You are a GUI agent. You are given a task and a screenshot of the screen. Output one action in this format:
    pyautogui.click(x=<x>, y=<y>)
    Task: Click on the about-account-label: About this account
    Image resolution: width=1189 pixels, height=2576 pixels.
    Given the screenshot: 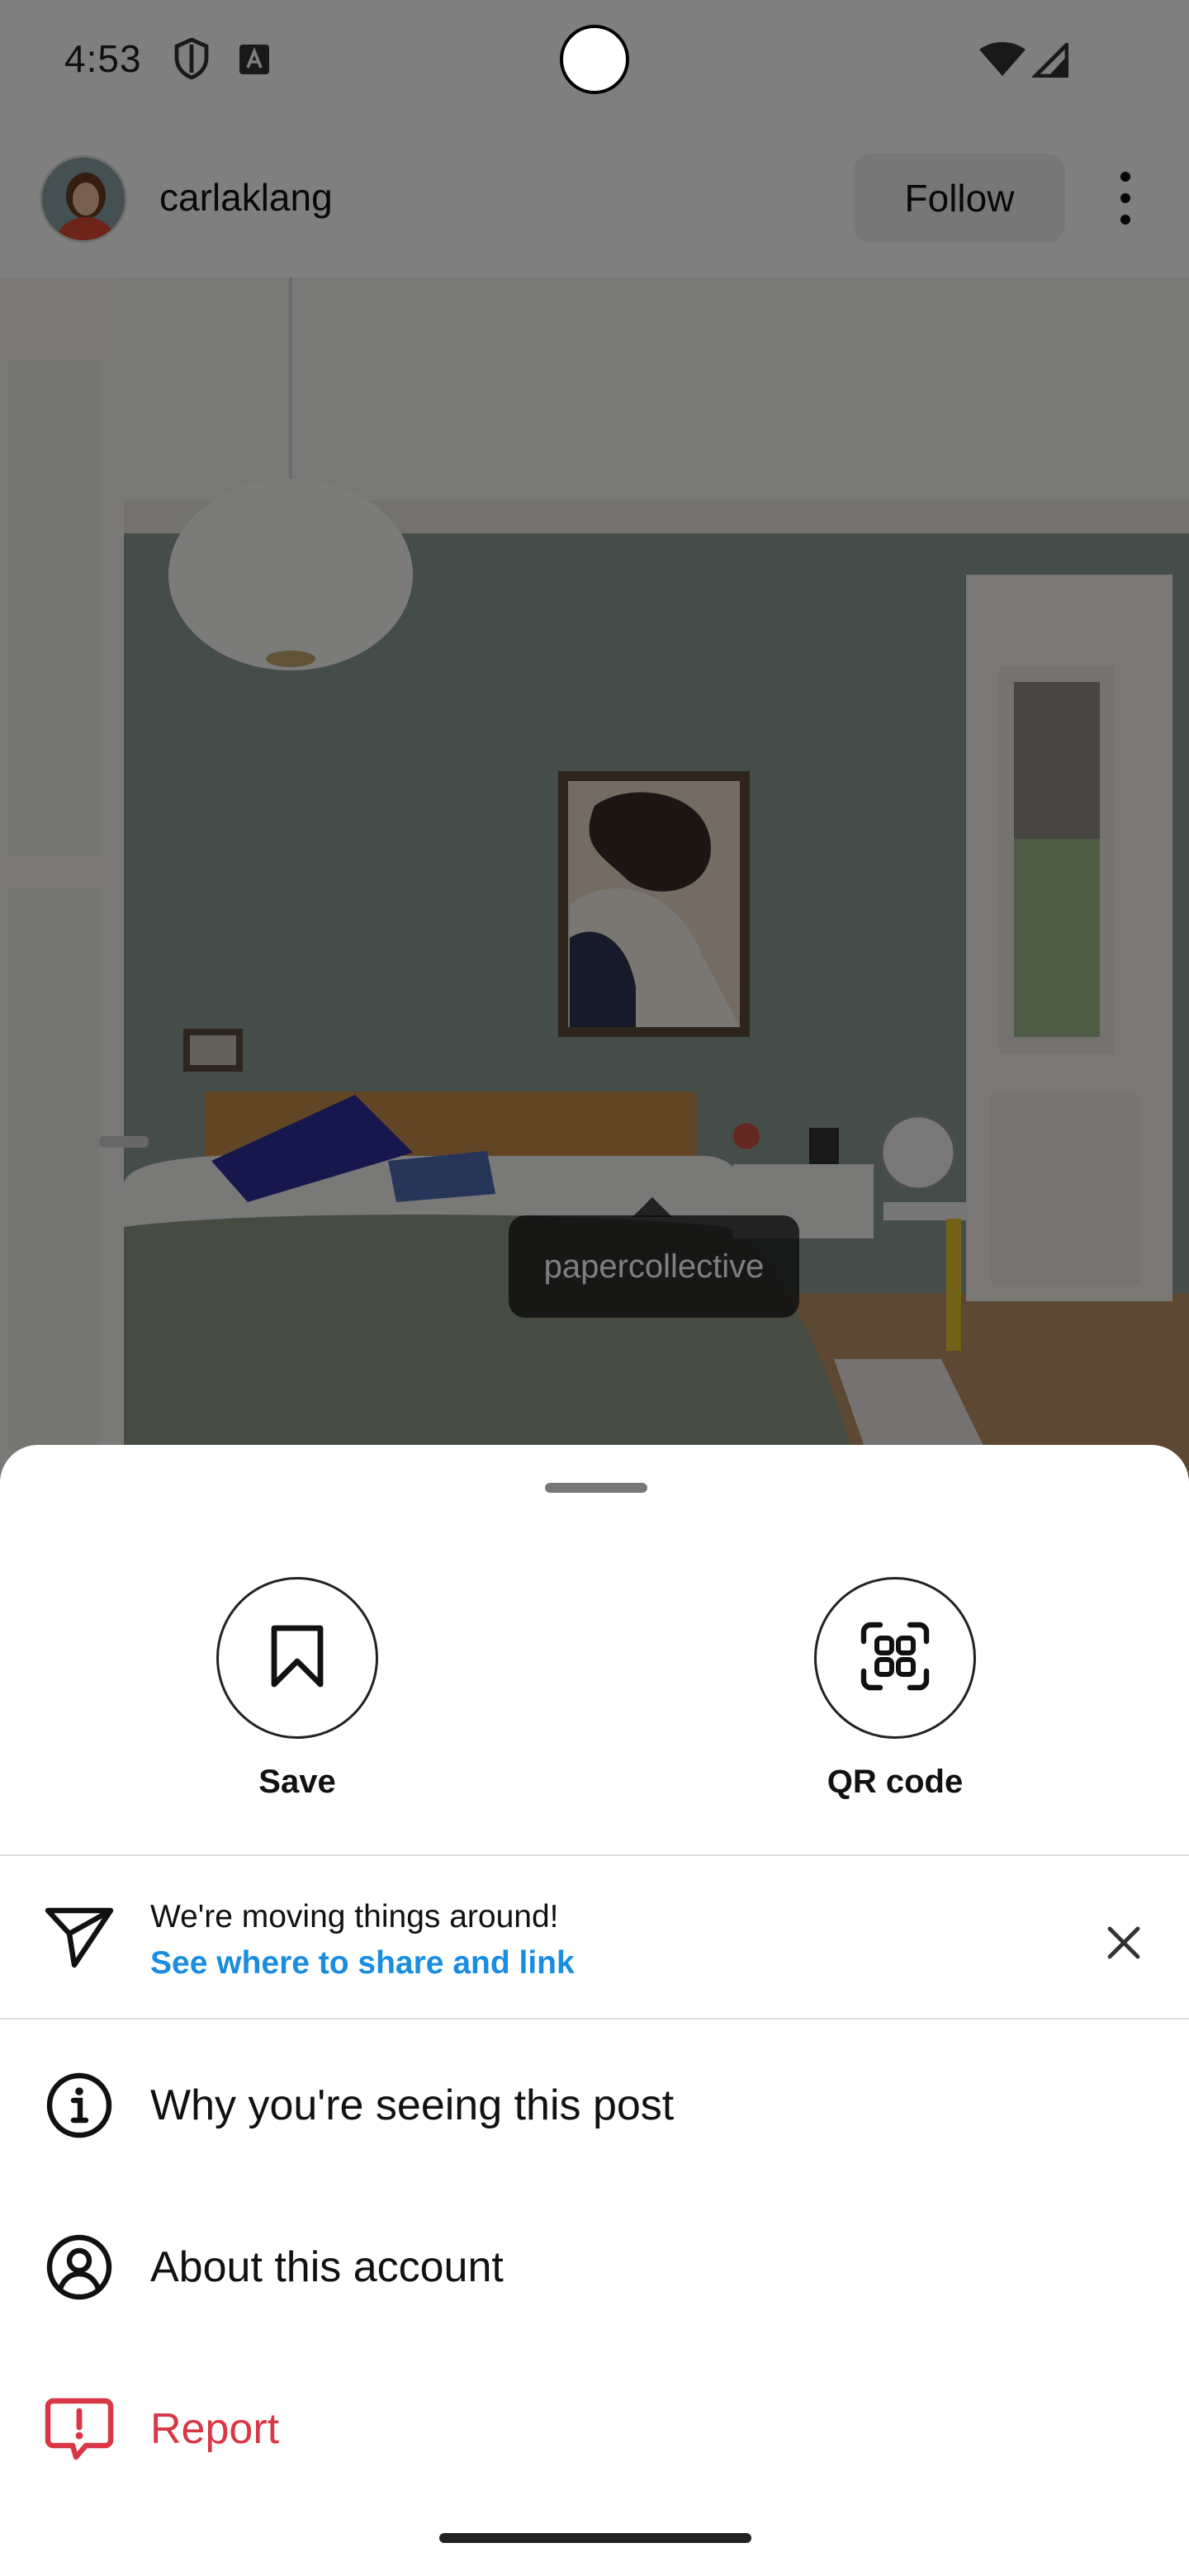 What is the action you would take?
    pyautogui.click(x=327, y=2267)
    